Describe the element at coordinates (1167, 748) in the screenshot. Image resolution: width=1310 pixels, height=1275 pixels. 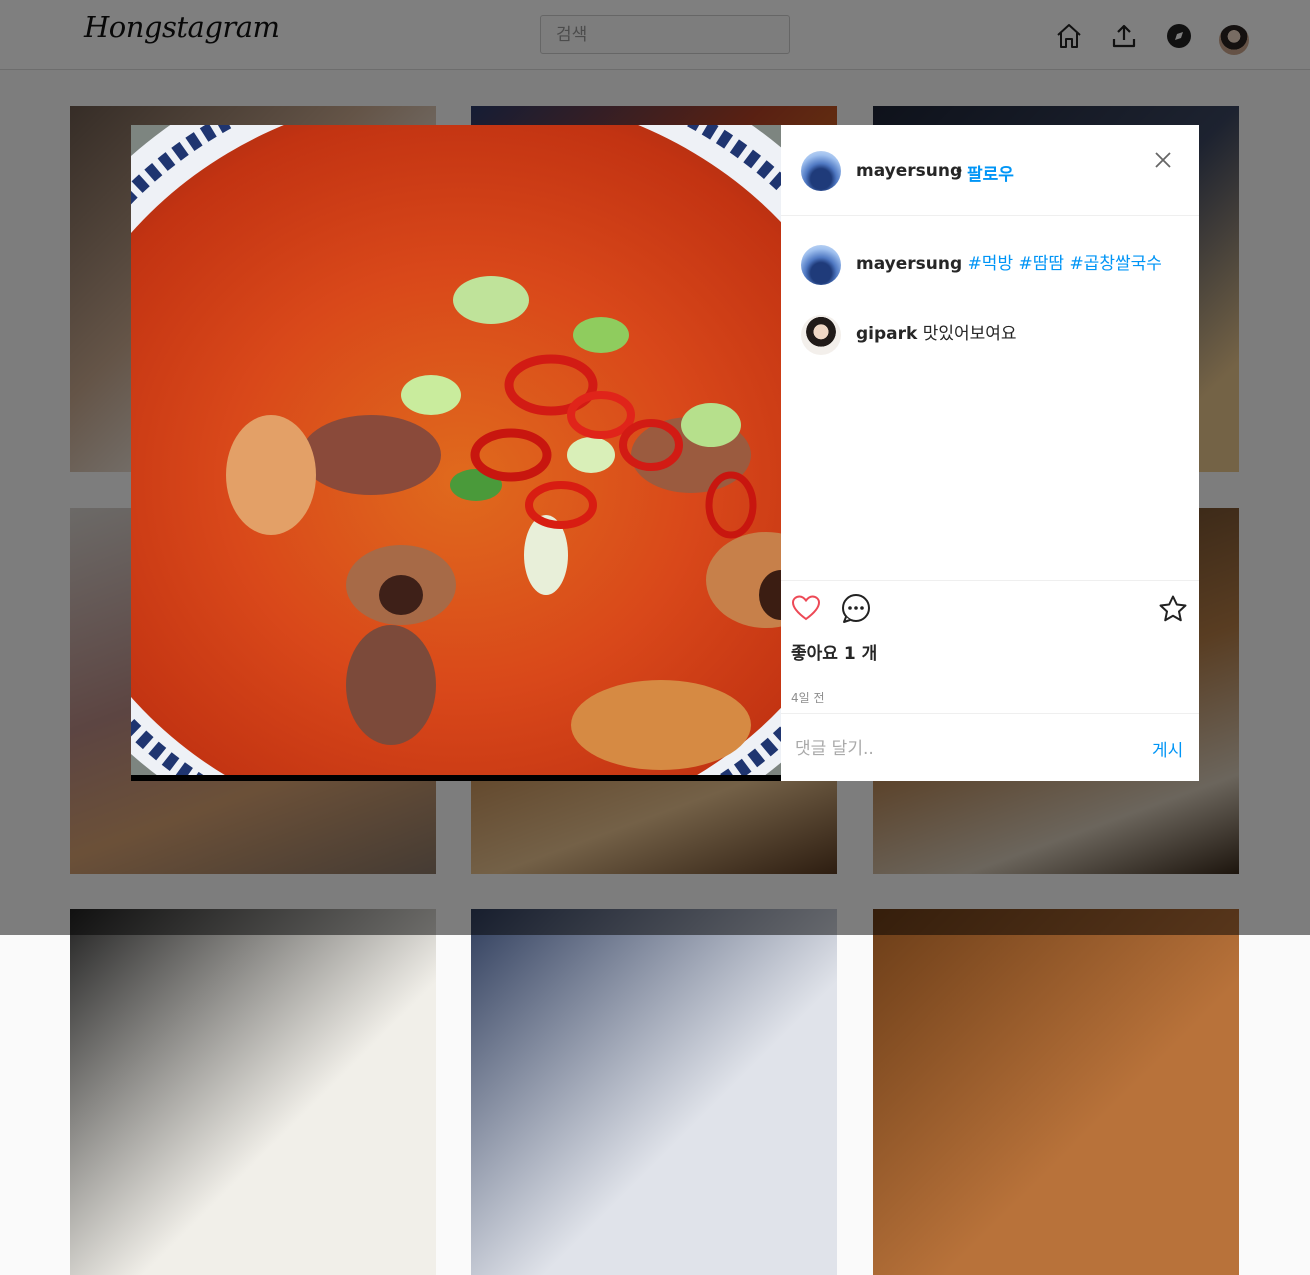
I see `post-comment-button: 게시` at that location.